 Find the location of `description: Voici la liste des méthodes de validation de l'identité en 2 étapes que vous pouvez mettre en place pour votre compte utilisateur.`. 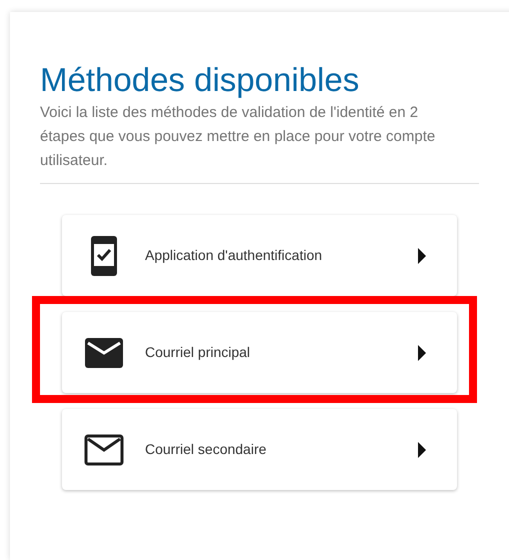

description: Voici la liste des méthodes de validation de l'identité en 2 étapes que vous pouvez mettre en place pour votre compte utilisateur. is located at coordinates (238, 137).